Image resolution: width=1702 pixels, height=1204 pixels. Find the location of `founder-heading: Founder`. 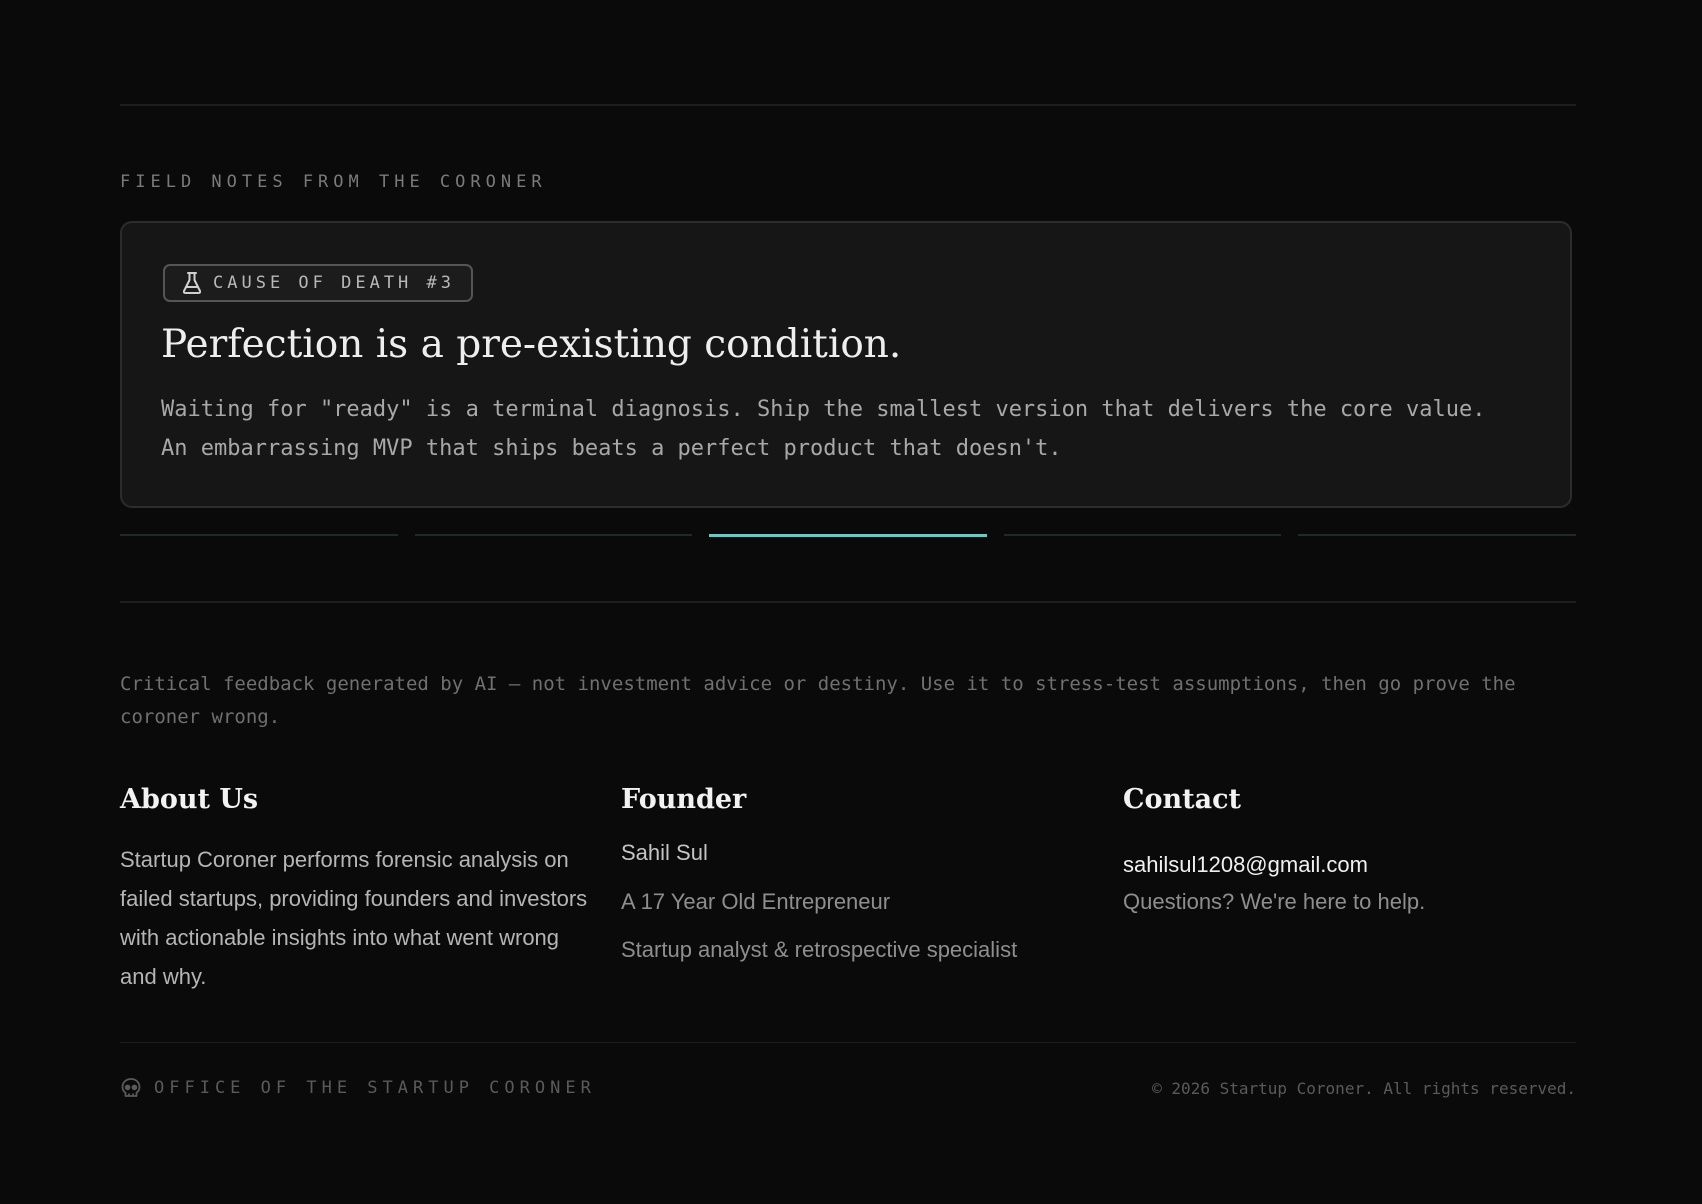

founder-heading: Founder is located at coordinates (684, 799).